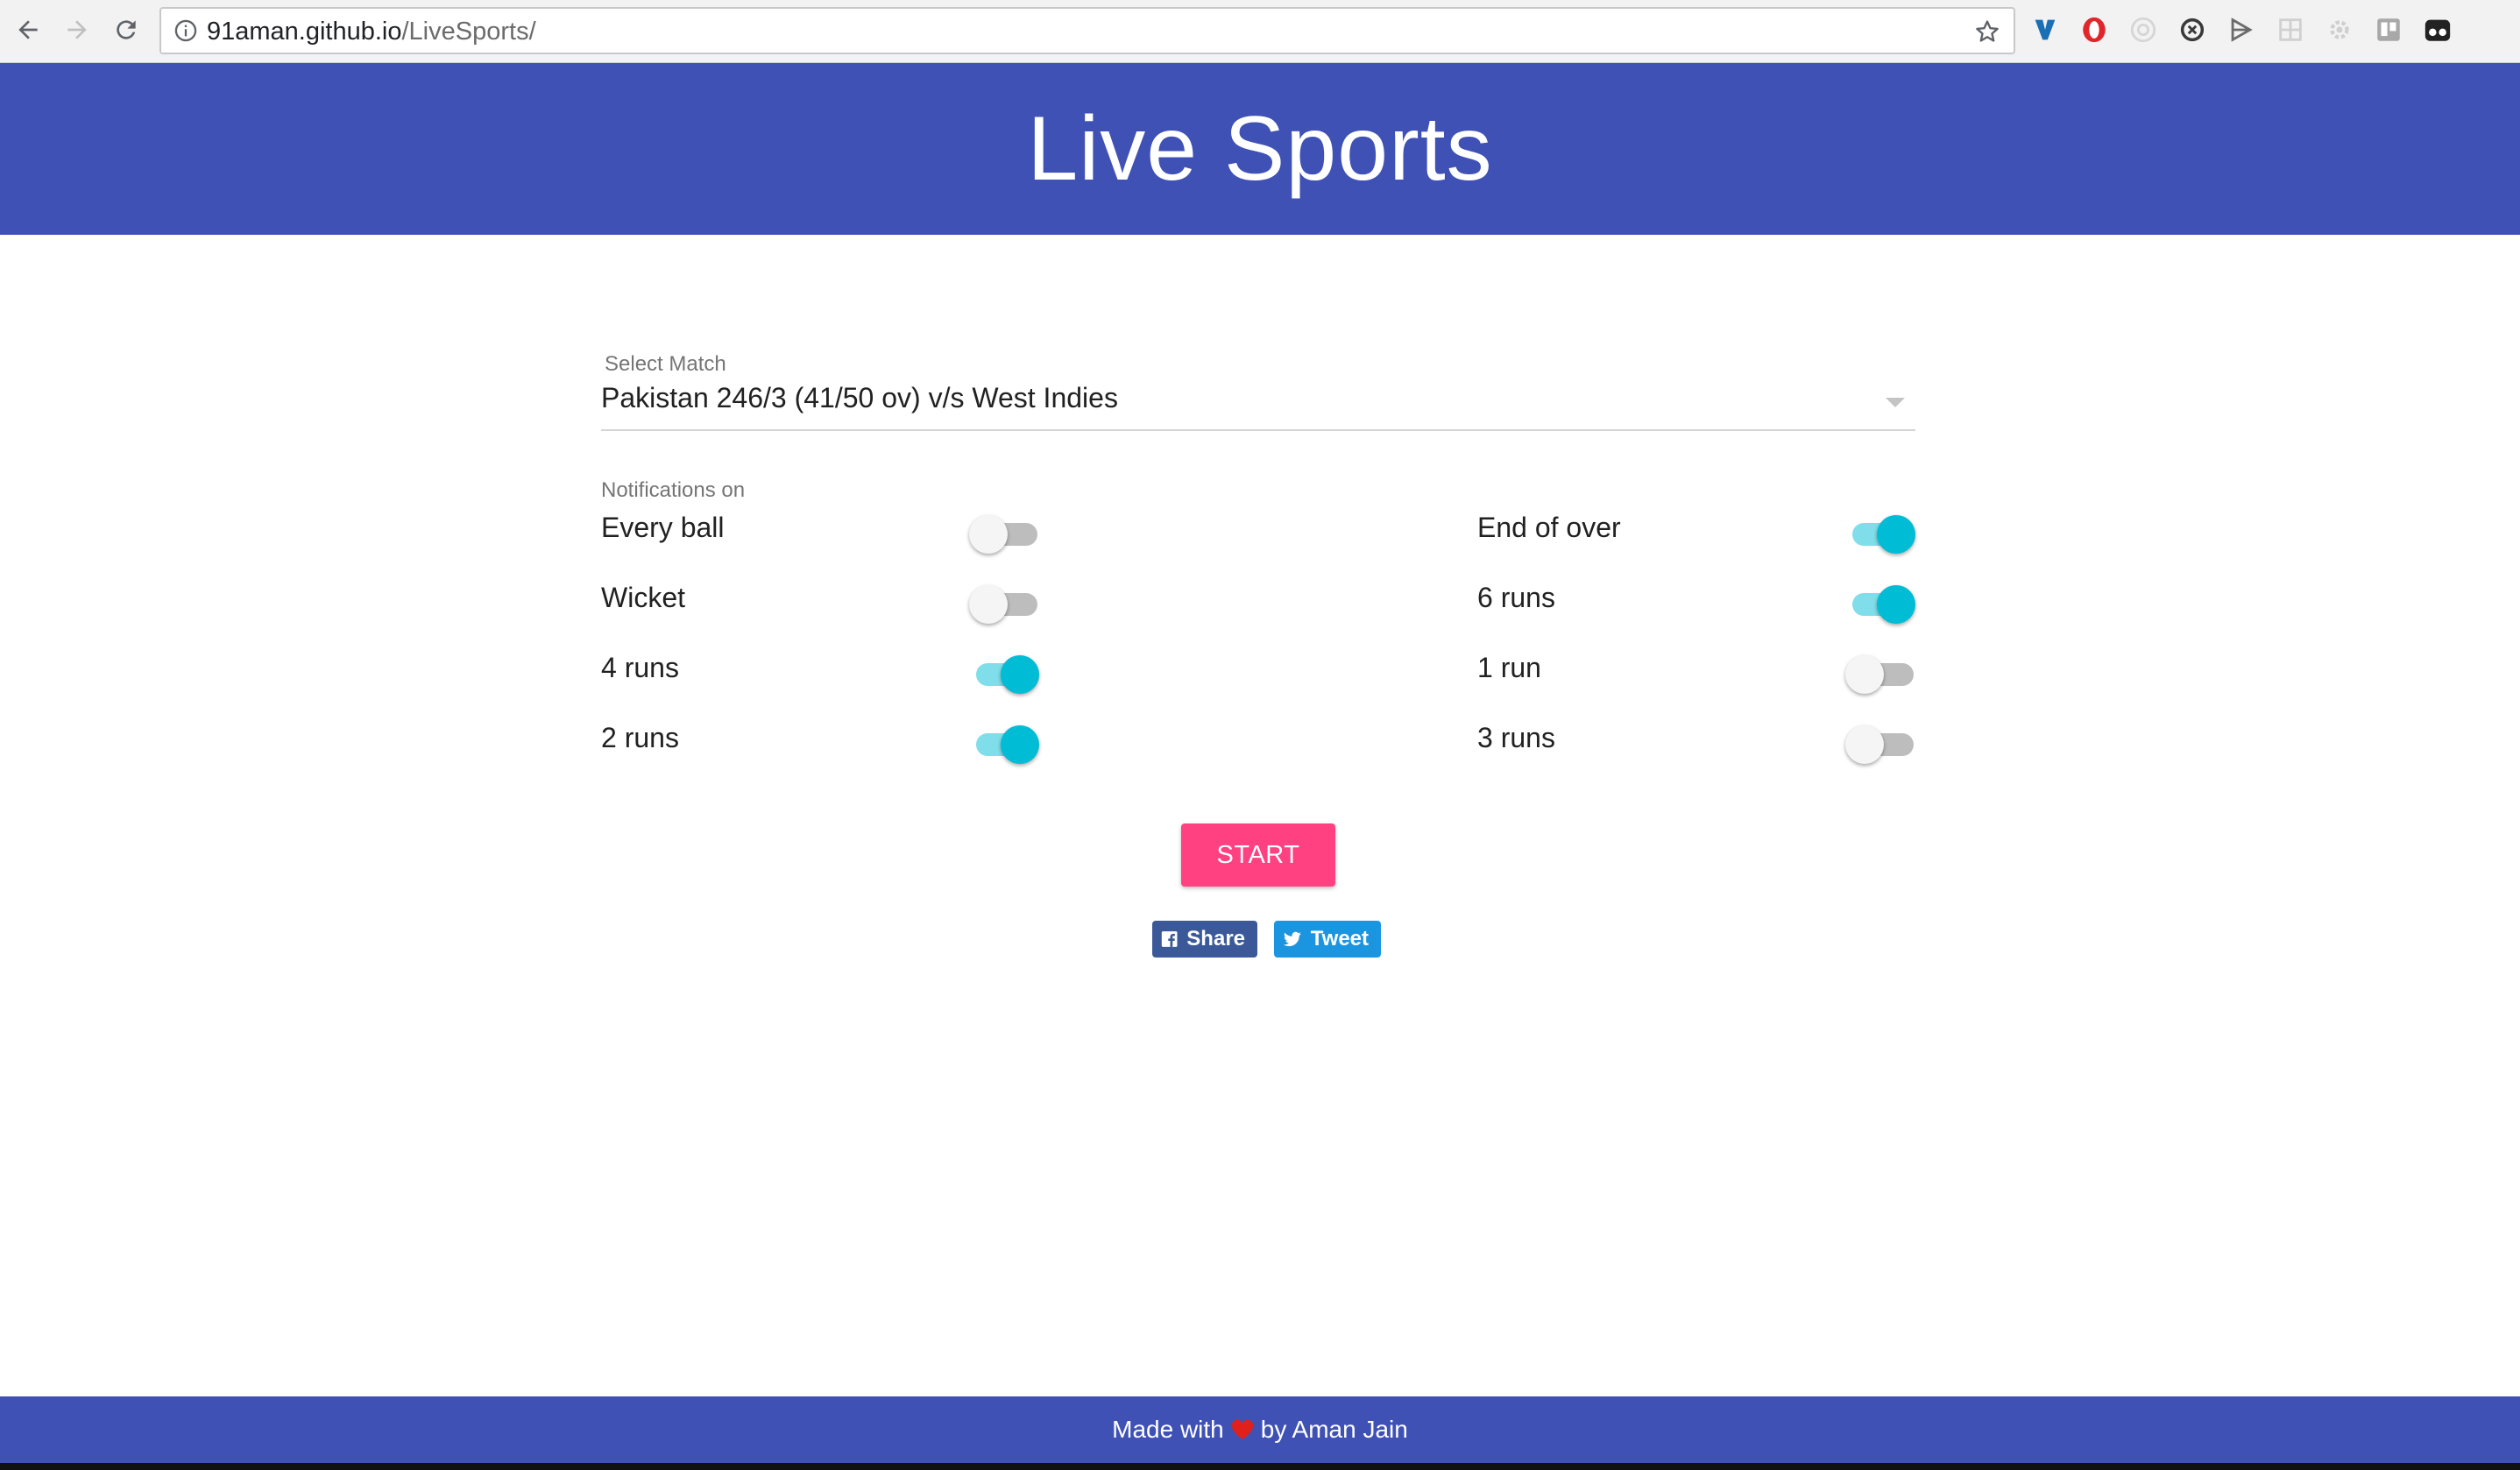 Image resolution: width=2520 pixels, height=1470 pixels. Describe the element at coordinates (640, 667) in the screenshot. I see `toggle-label: 4 runs` at that location.